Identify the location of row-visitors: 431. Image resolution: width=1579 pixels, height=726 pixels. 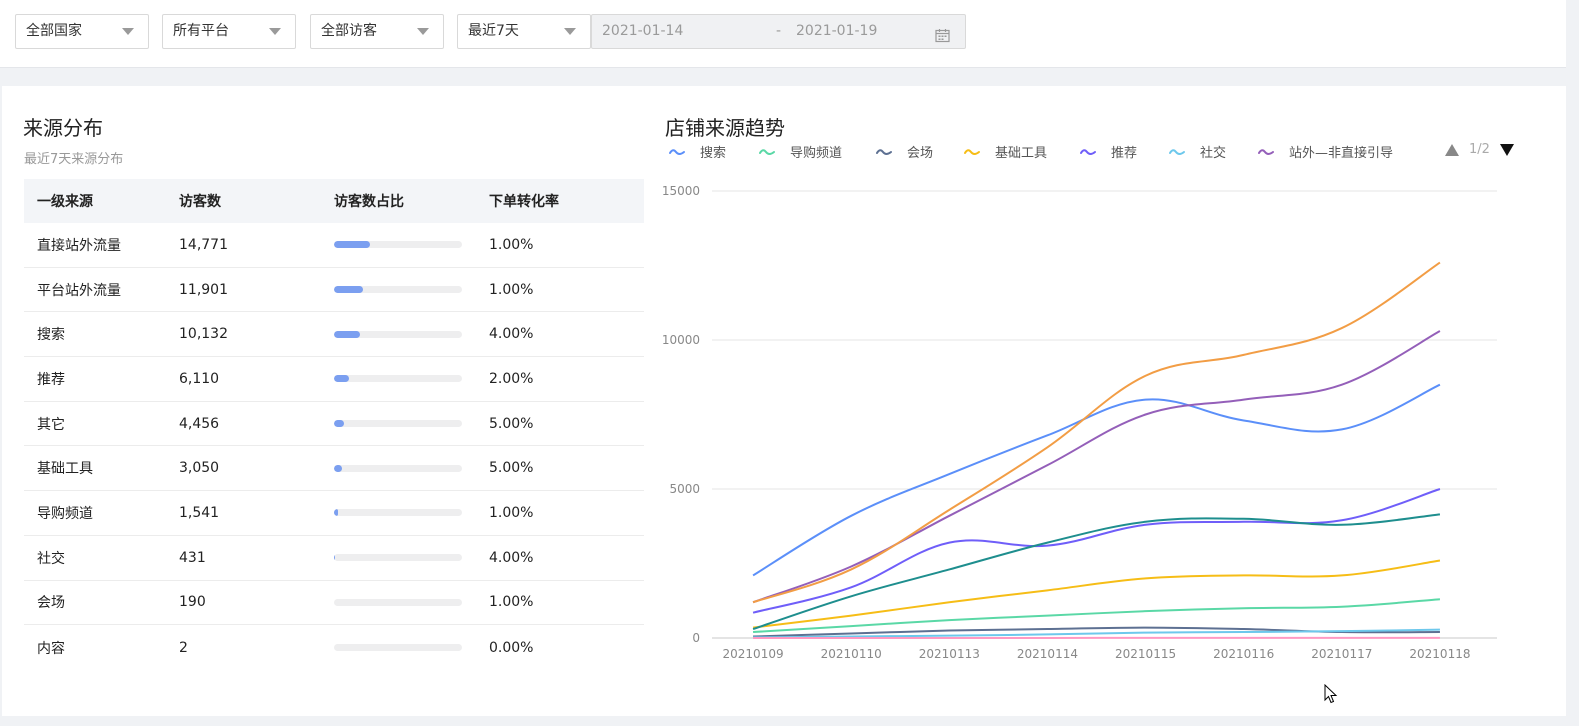
(192, 557).